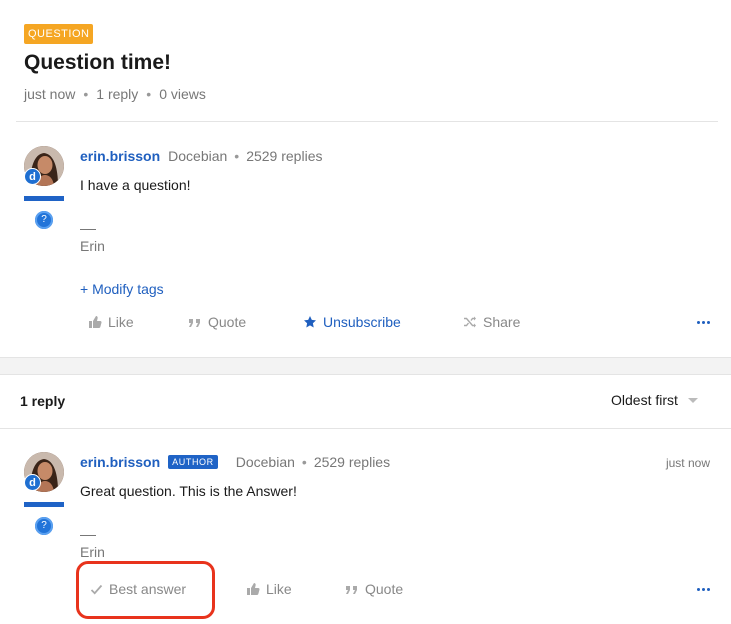  I want to click on section-separator, so click(365, 366).